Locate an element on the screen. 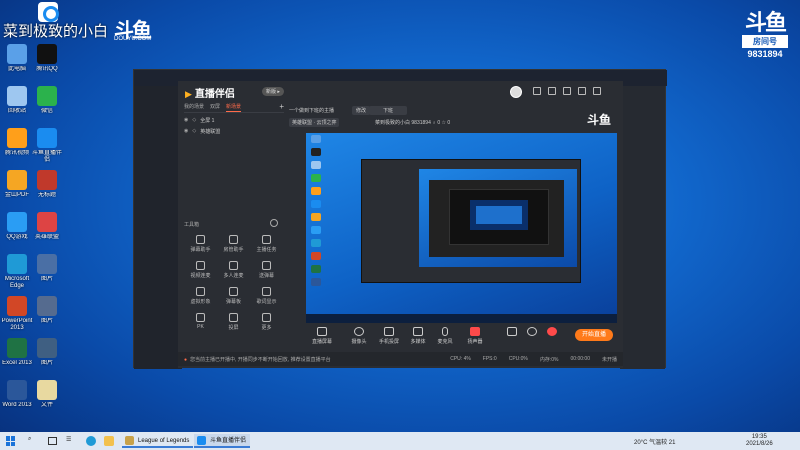 Image resolution: width=800 pixels, height=450 pixels. tool-button: 送弹幕 is located at coordinates (266, 270).